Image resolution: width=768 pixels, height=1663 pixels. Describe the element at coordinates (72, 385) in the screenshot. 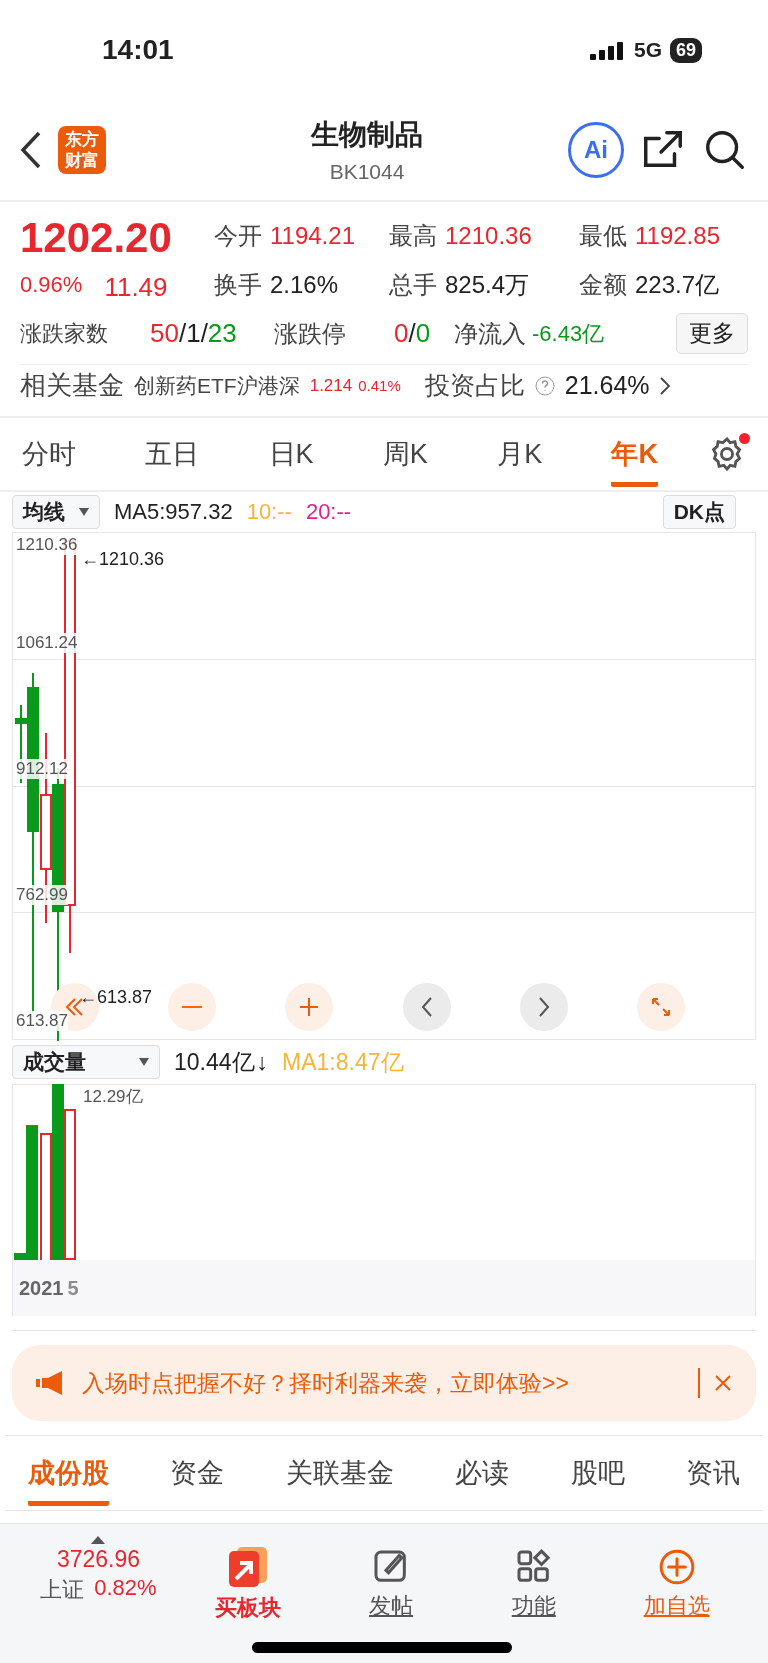

I see `fund-label: 相关基金` at that location.